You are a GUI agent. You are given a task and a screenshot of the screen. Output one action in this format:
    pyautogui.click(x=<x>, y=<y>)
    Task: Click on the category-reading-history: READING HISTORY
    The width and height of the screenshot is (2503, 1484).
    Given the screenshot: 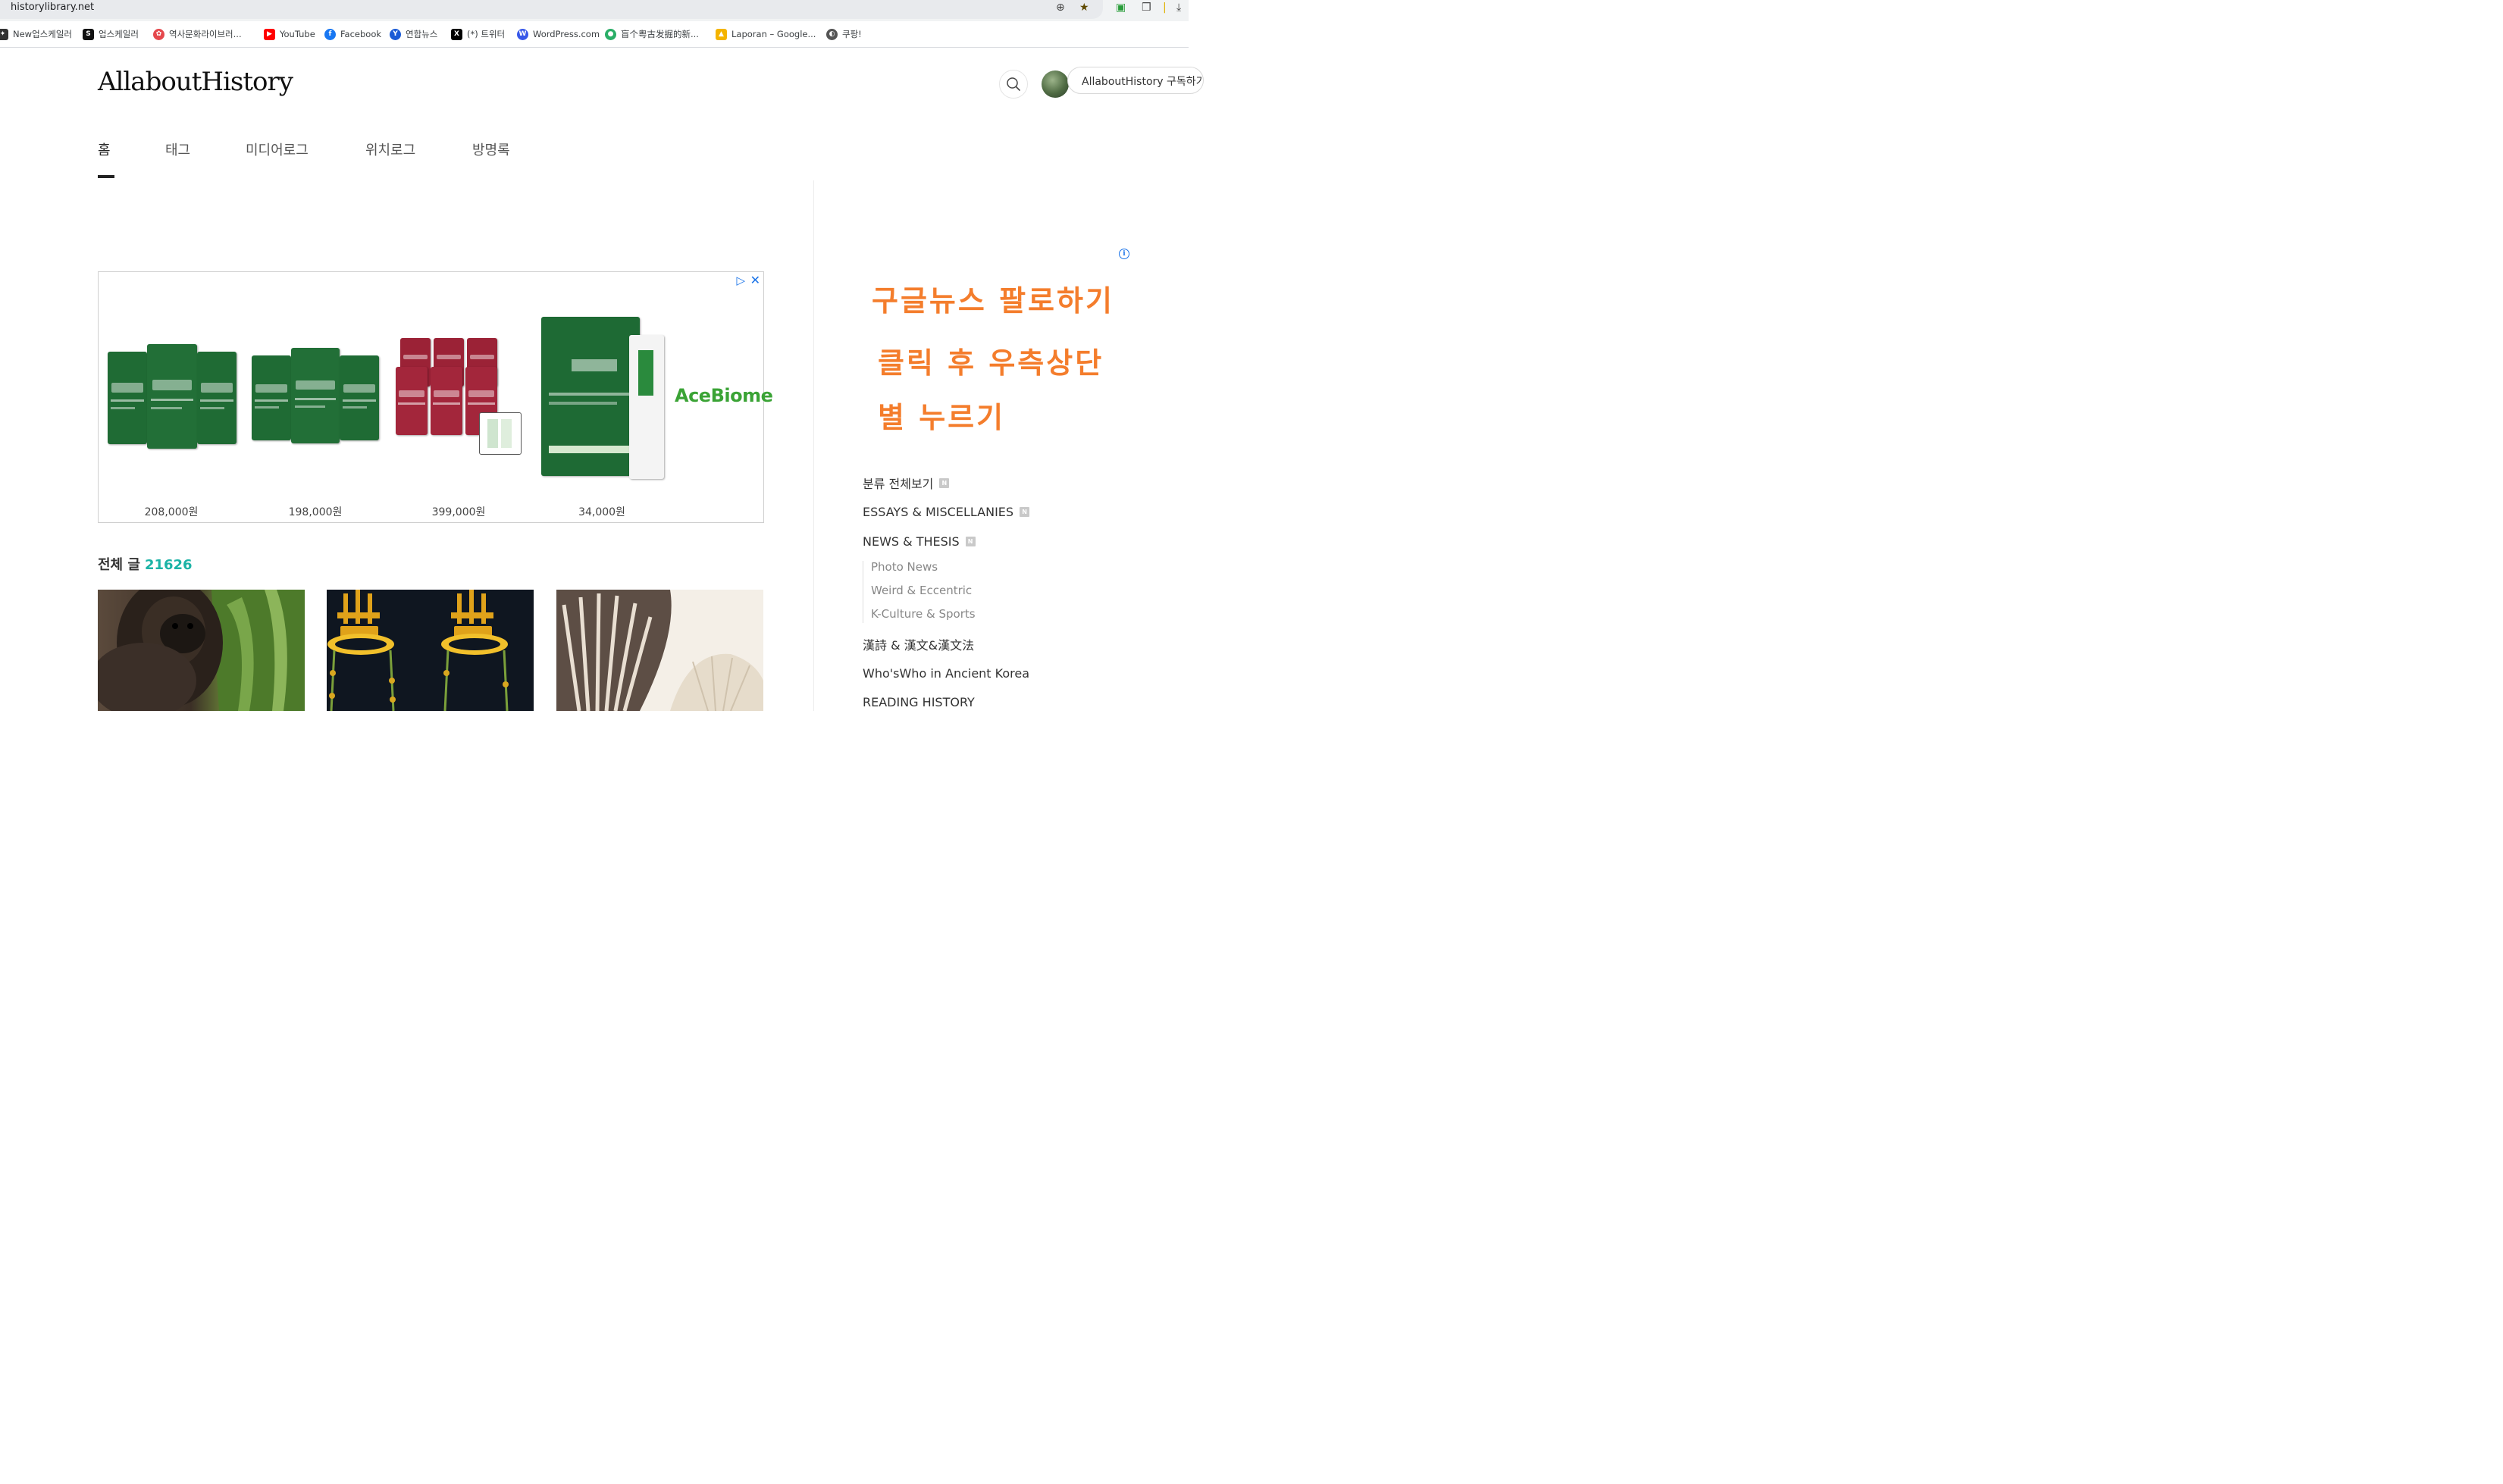 What is the action you would take?
    pyautogui.click(x=919, y=702)
    